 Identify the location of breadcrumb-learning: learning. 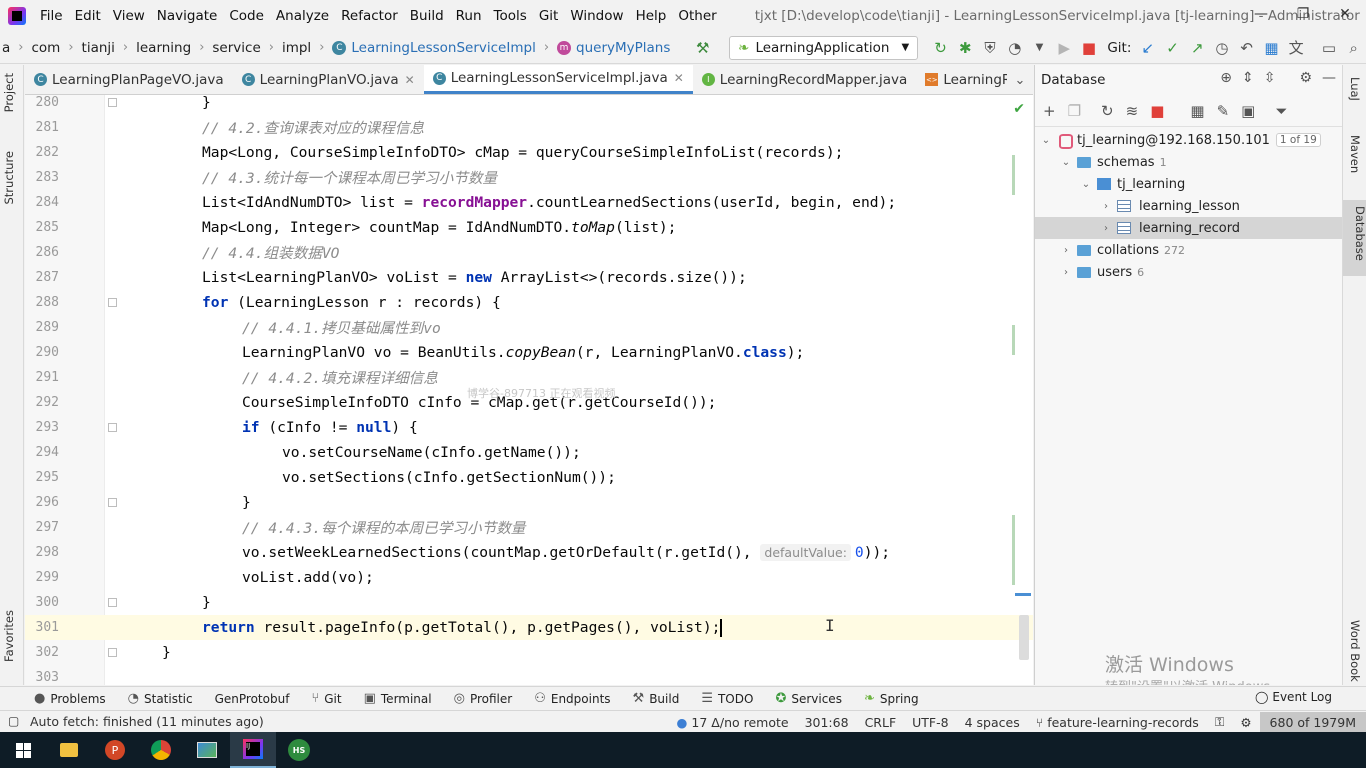
(163, 48).